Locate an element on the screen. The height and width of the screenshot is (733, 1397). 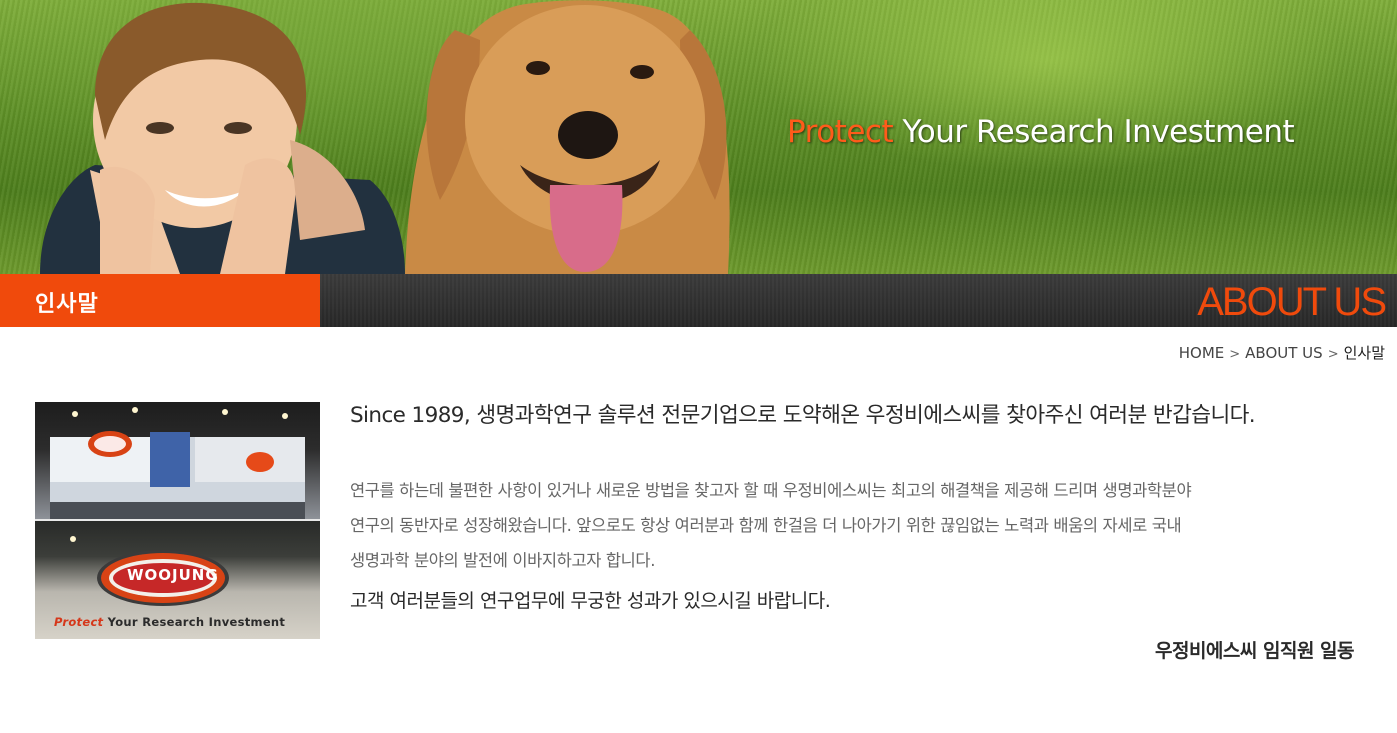
exhibition-photo: WOOJUNG Protect Your Research Investment is located at coordinates (177, 520).